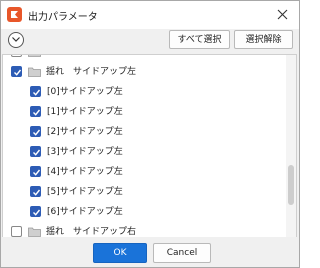 Image resolution: width=320 pixels, height=268 pixels. What do you see at coordinates (91, 232) in the screenshot?
I see `row-label: 揺れ サイドアップ右` at bounding box center [91, 232].